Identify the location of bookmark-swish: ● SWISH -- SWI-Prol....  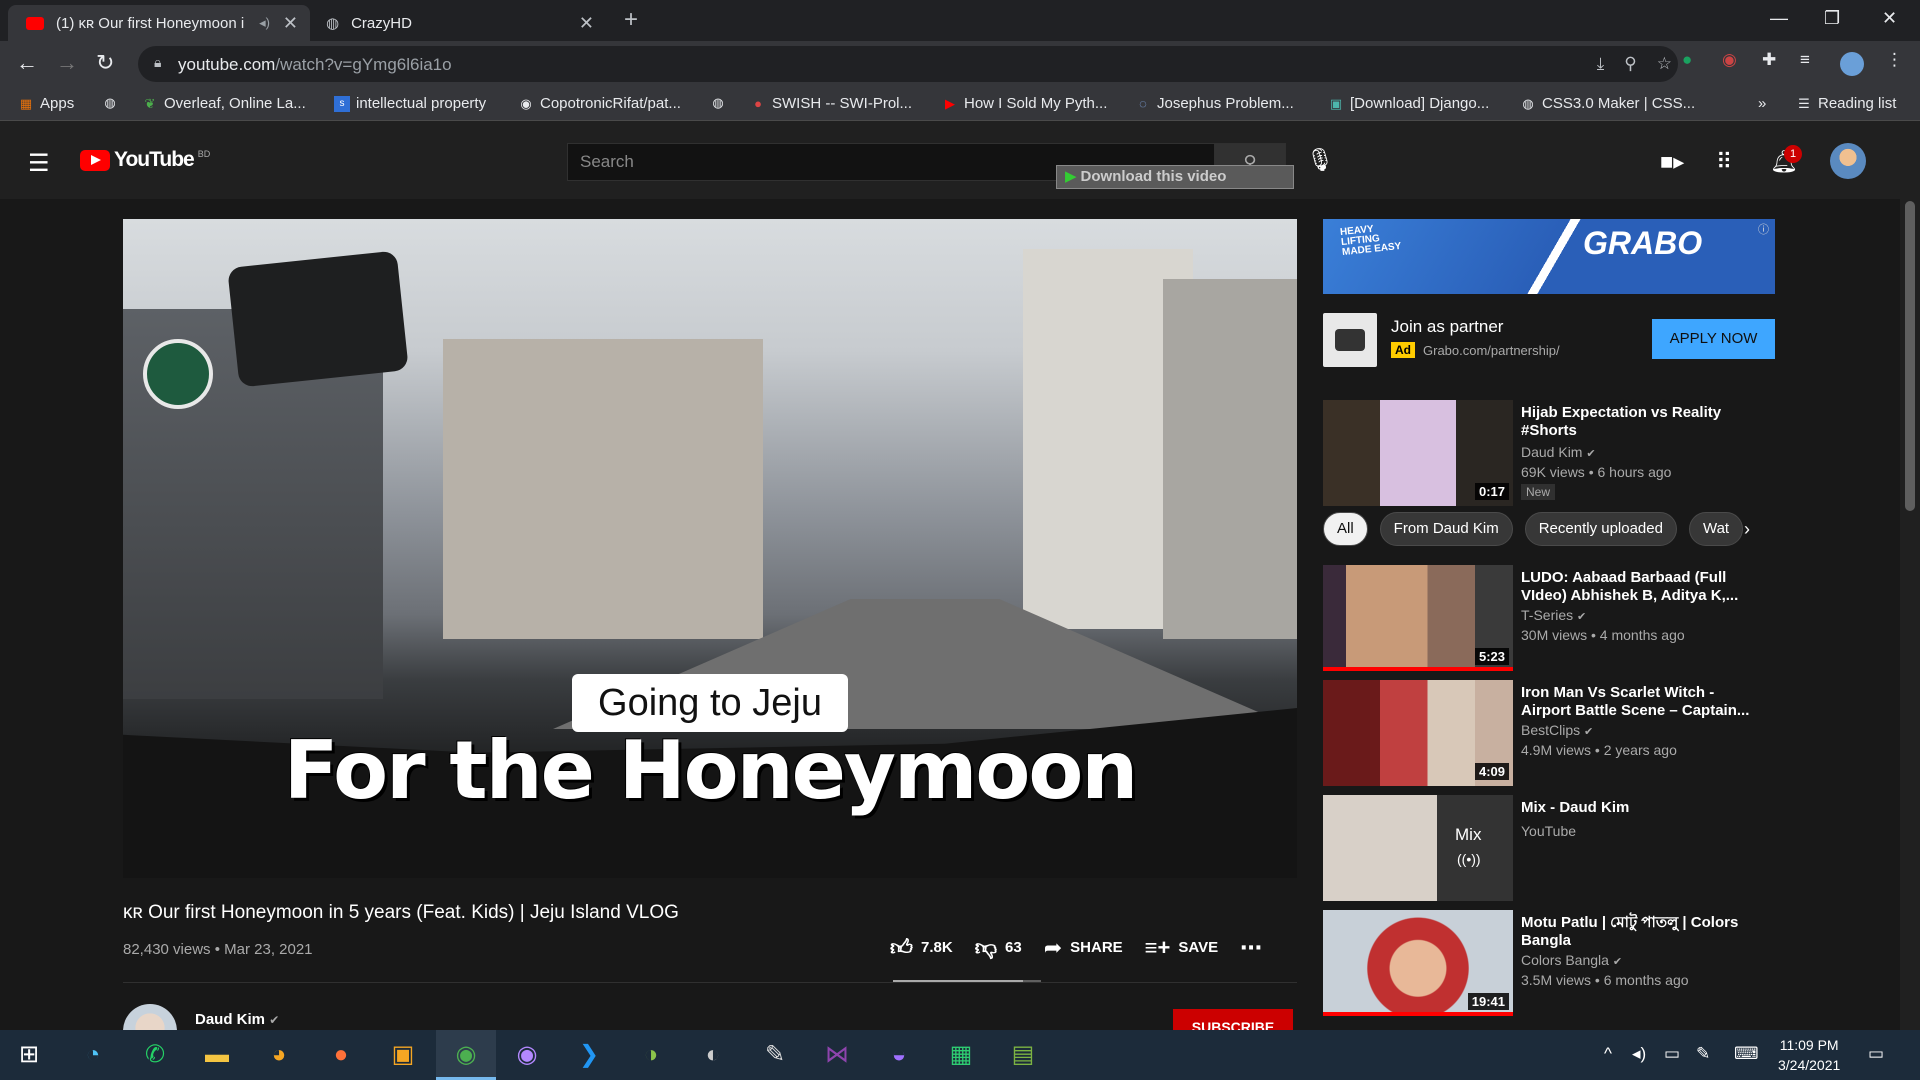
(831, 103).